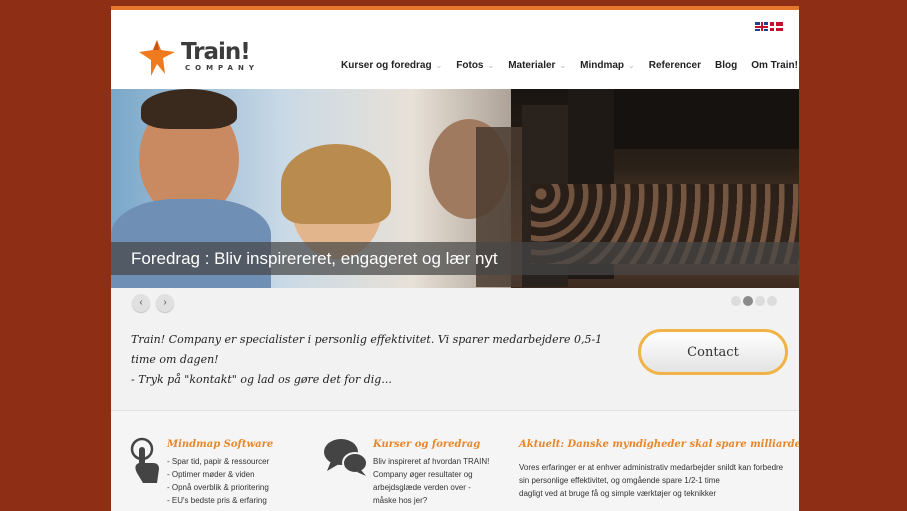  Describe the element at coordinates (426, 444) in the screenshot. I see `feature-title-kurser: Kurser og foredrag` at that location.